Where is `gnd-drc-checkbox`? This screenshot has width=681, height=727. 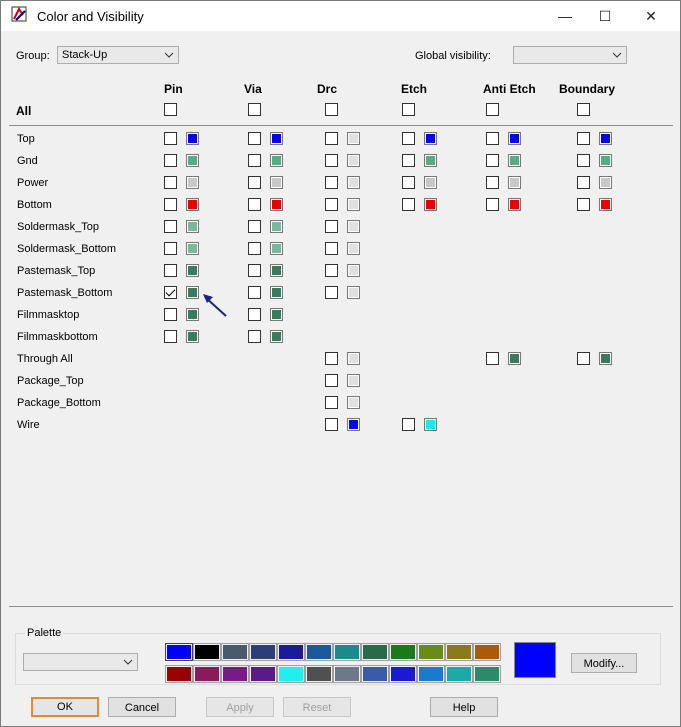 gnd-drc-checkbox is located at coordinates (331, 160).